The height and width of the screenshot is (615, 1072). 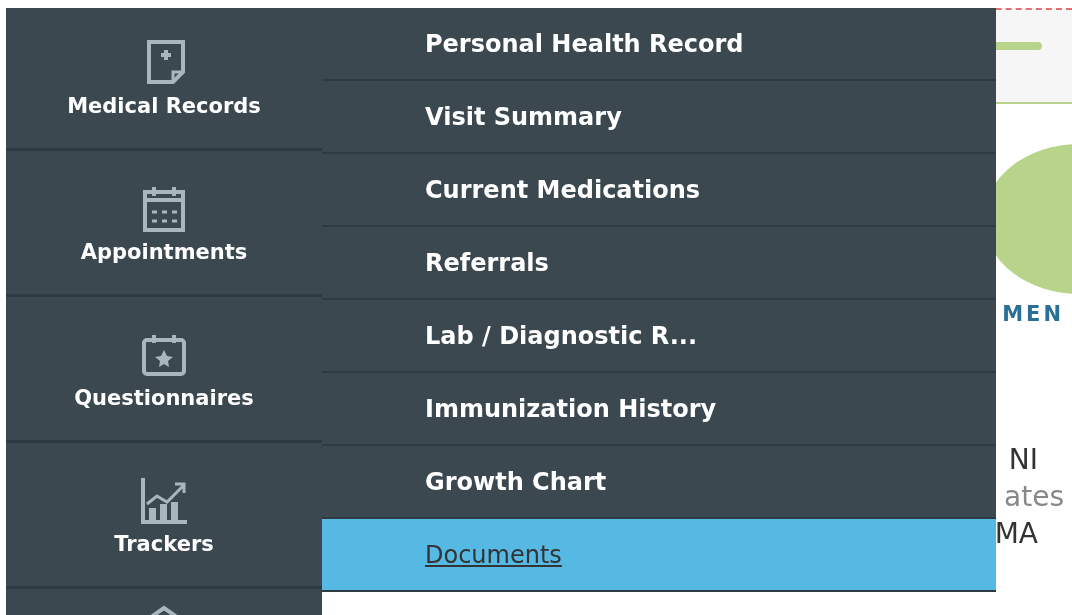 What do you see at coordinates (1016, 534) in the screenshot?
I see `page-text: MA` at bounding box center [1016, 534].